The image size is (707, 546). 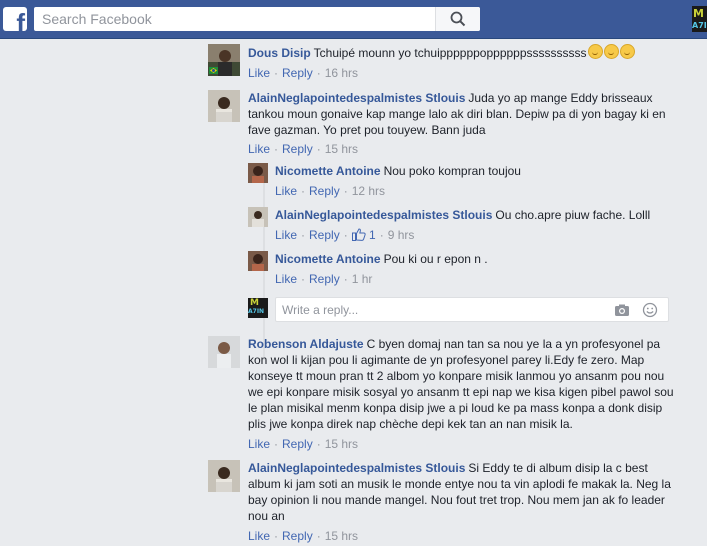 I want to click on page-thumbnail-text: A7IN, so click(x=699, y=25).